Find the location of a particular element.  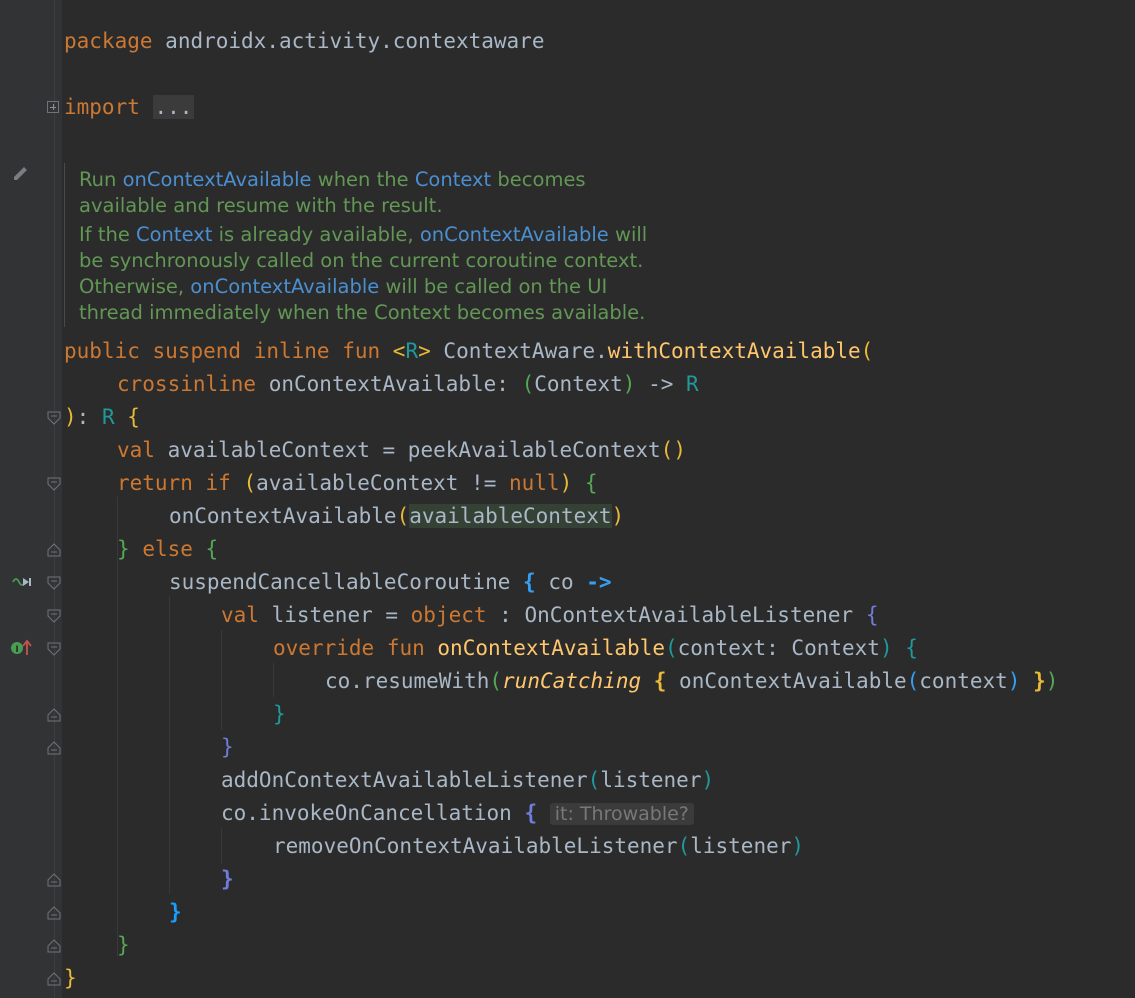

gutter-separator is located at coordinates (54, 499).